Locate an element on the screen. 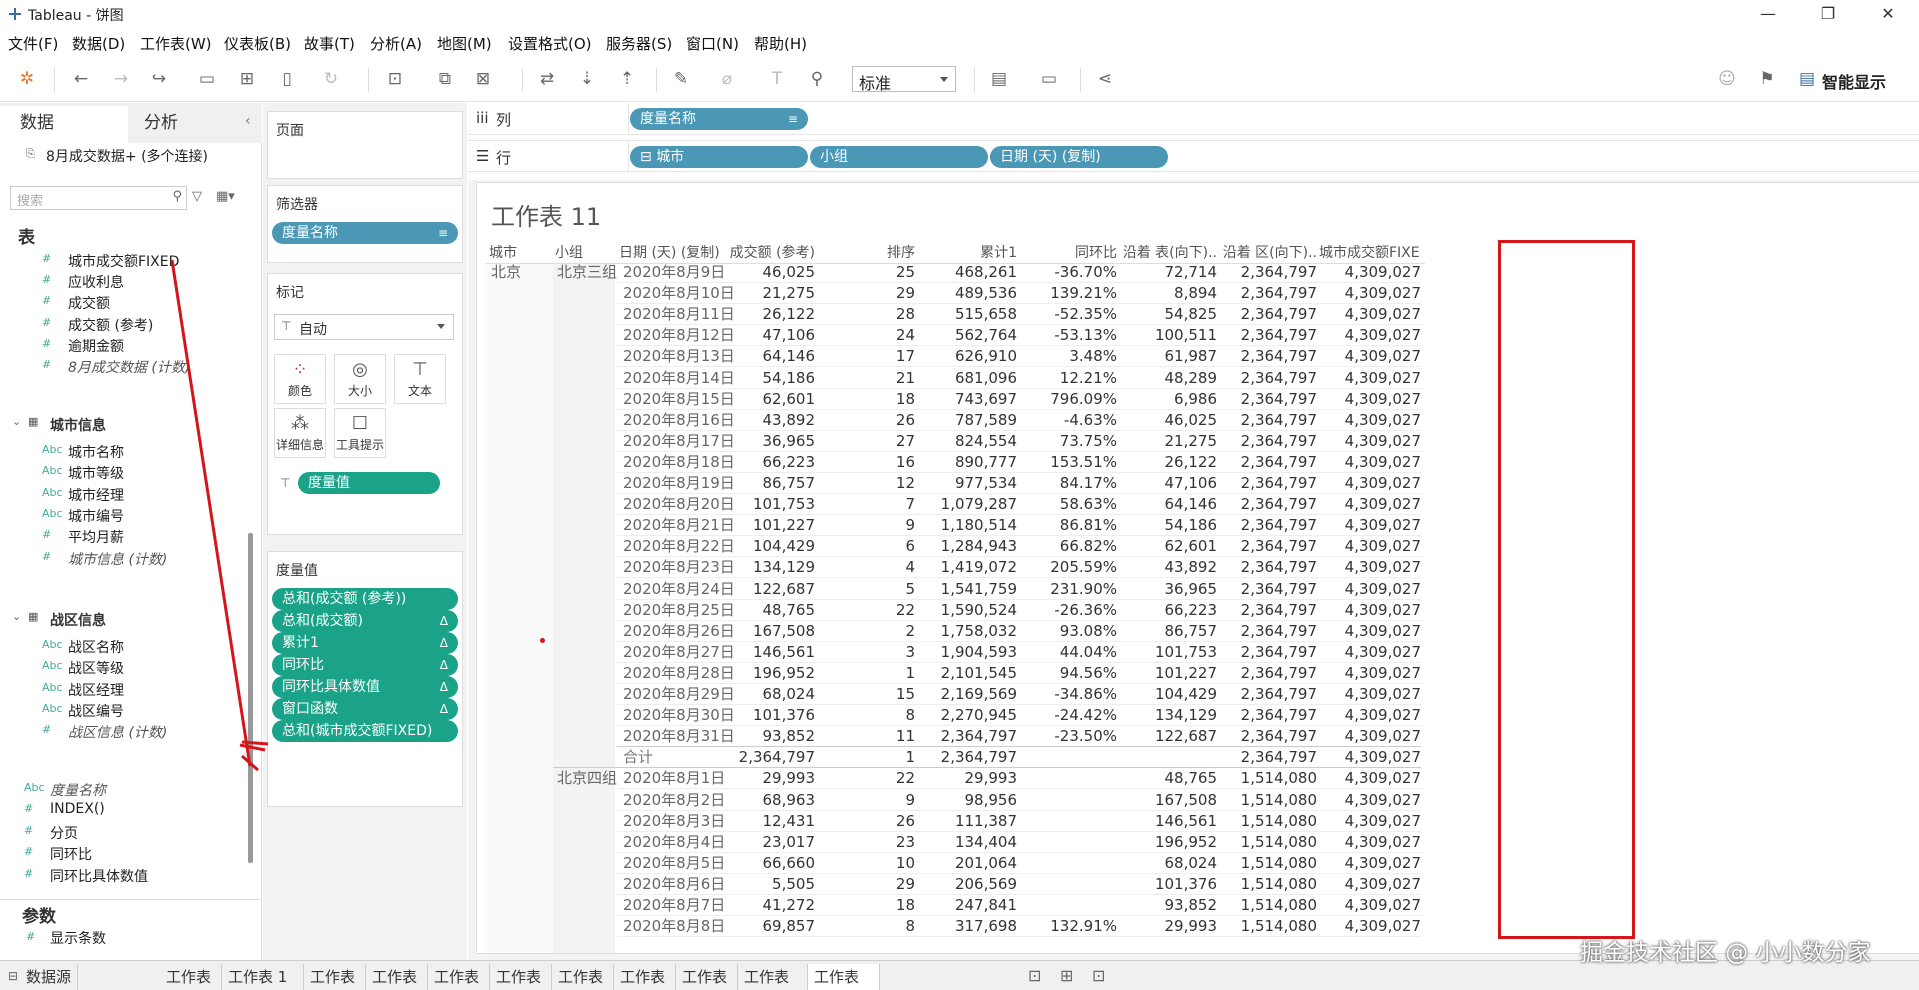  field-item: Abc 度量名称 is located at coordinates (124, 790).